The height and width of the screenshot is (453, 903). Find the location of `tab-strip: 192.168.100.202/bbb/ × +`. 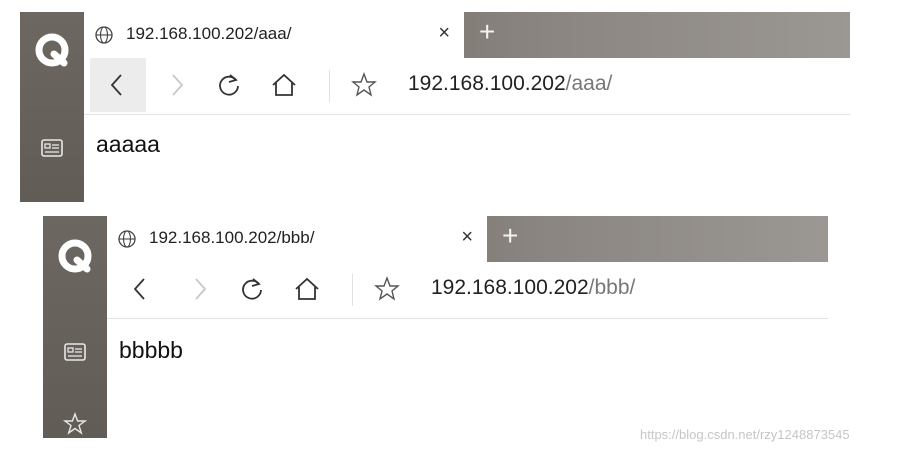

tab-strip: 192.168.100.202/bbb/ × + is located at coordinates (467, 239).